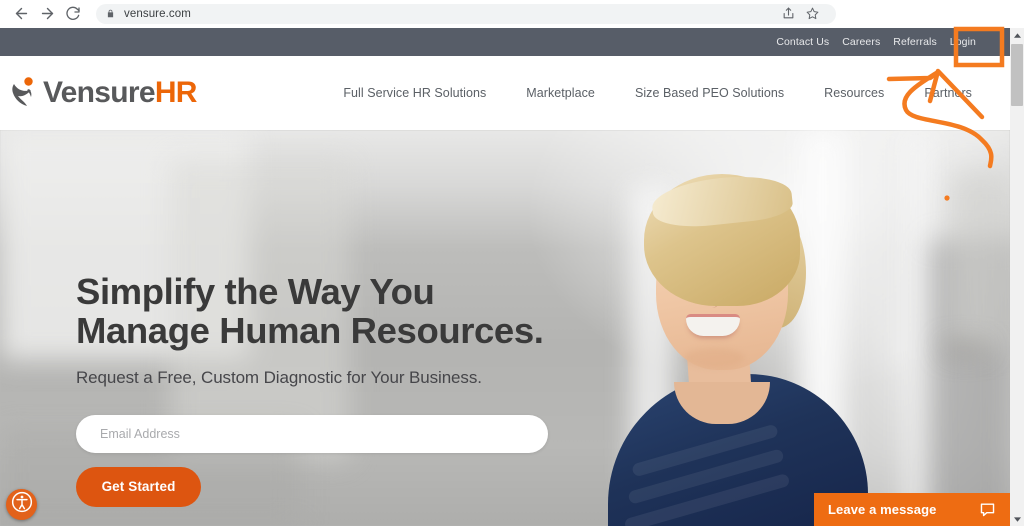  I want to click on share-icon, so click(788, 14).